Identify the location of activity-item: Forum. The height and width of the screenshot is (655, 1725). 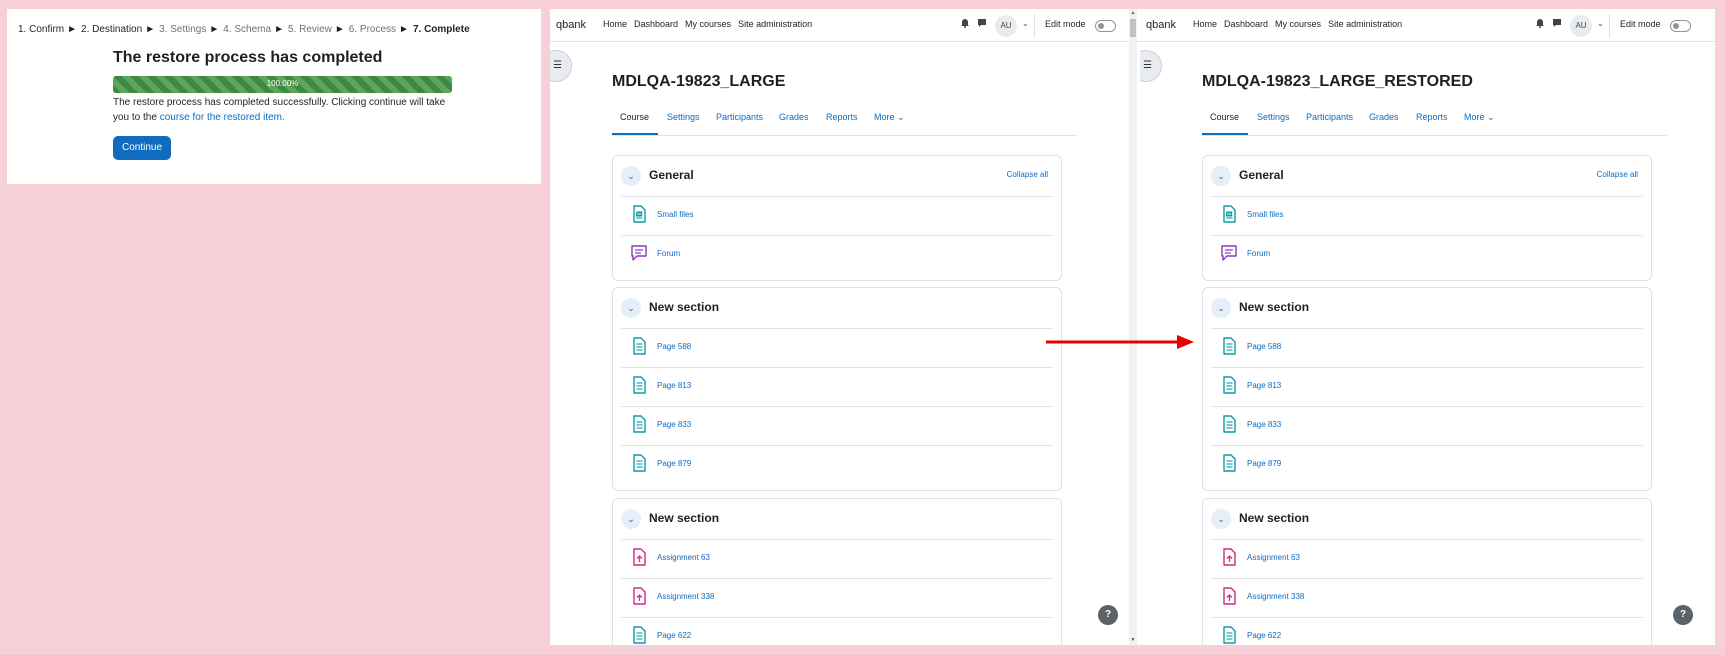
(1427, 254).